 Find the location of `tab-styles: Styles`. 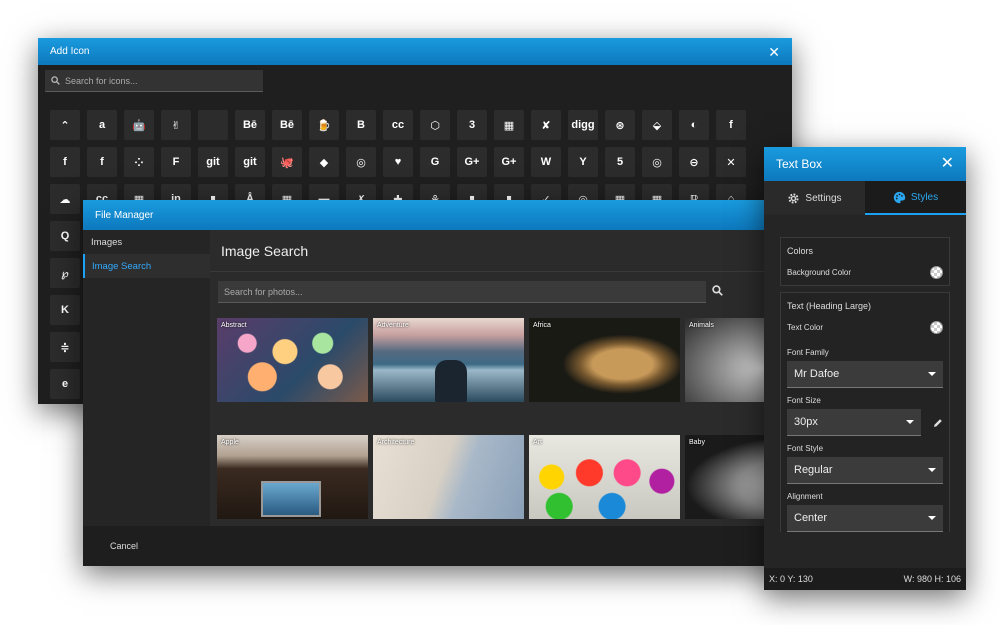

tab-styles: Styles is located at coordinates (915, 198).